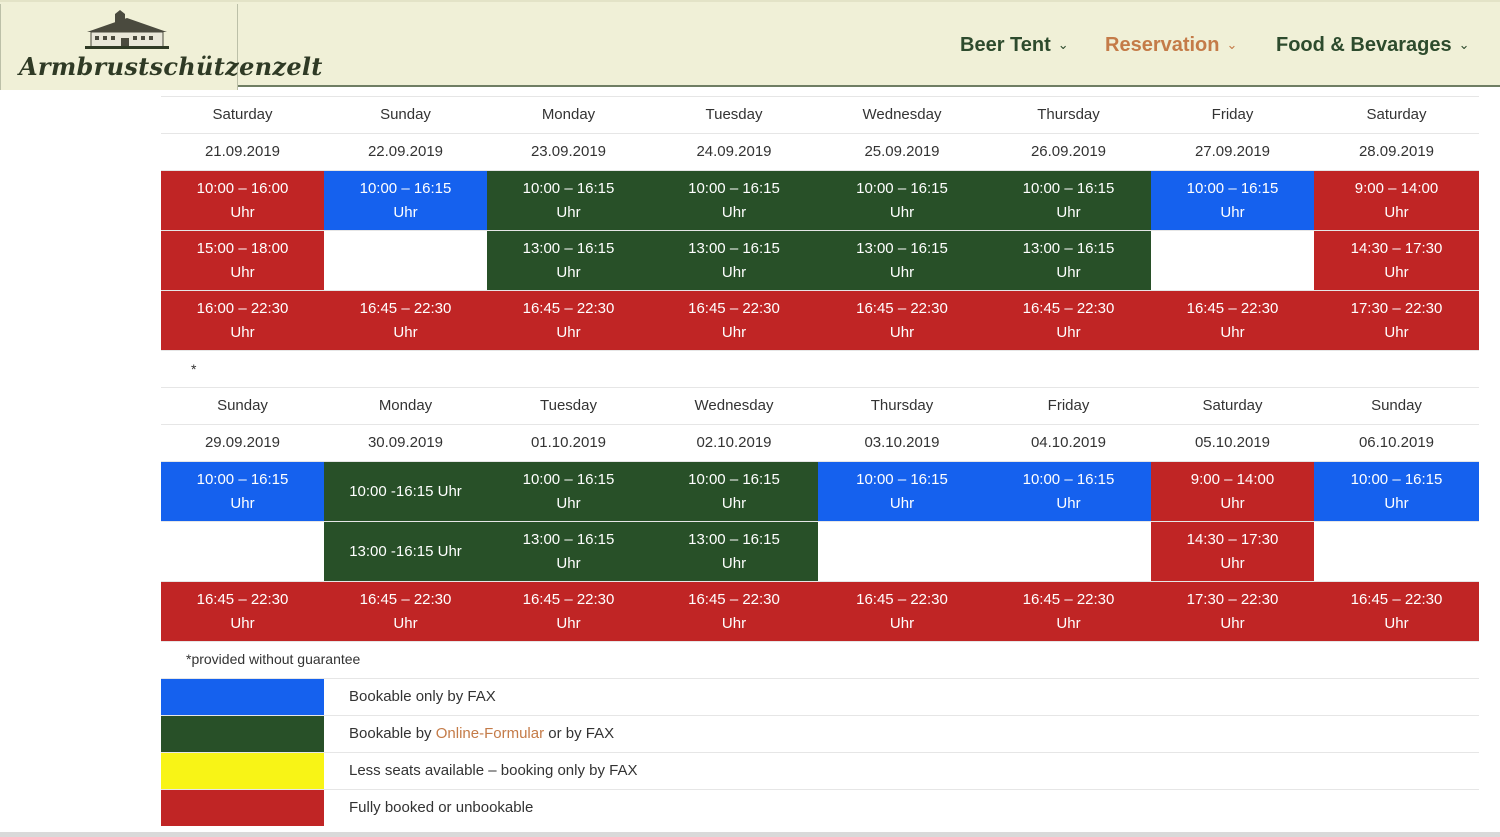  Describe the element at coordinates (273, 659) in the screenshot. I see `footnote-text: *provided without guarantee` at that location.